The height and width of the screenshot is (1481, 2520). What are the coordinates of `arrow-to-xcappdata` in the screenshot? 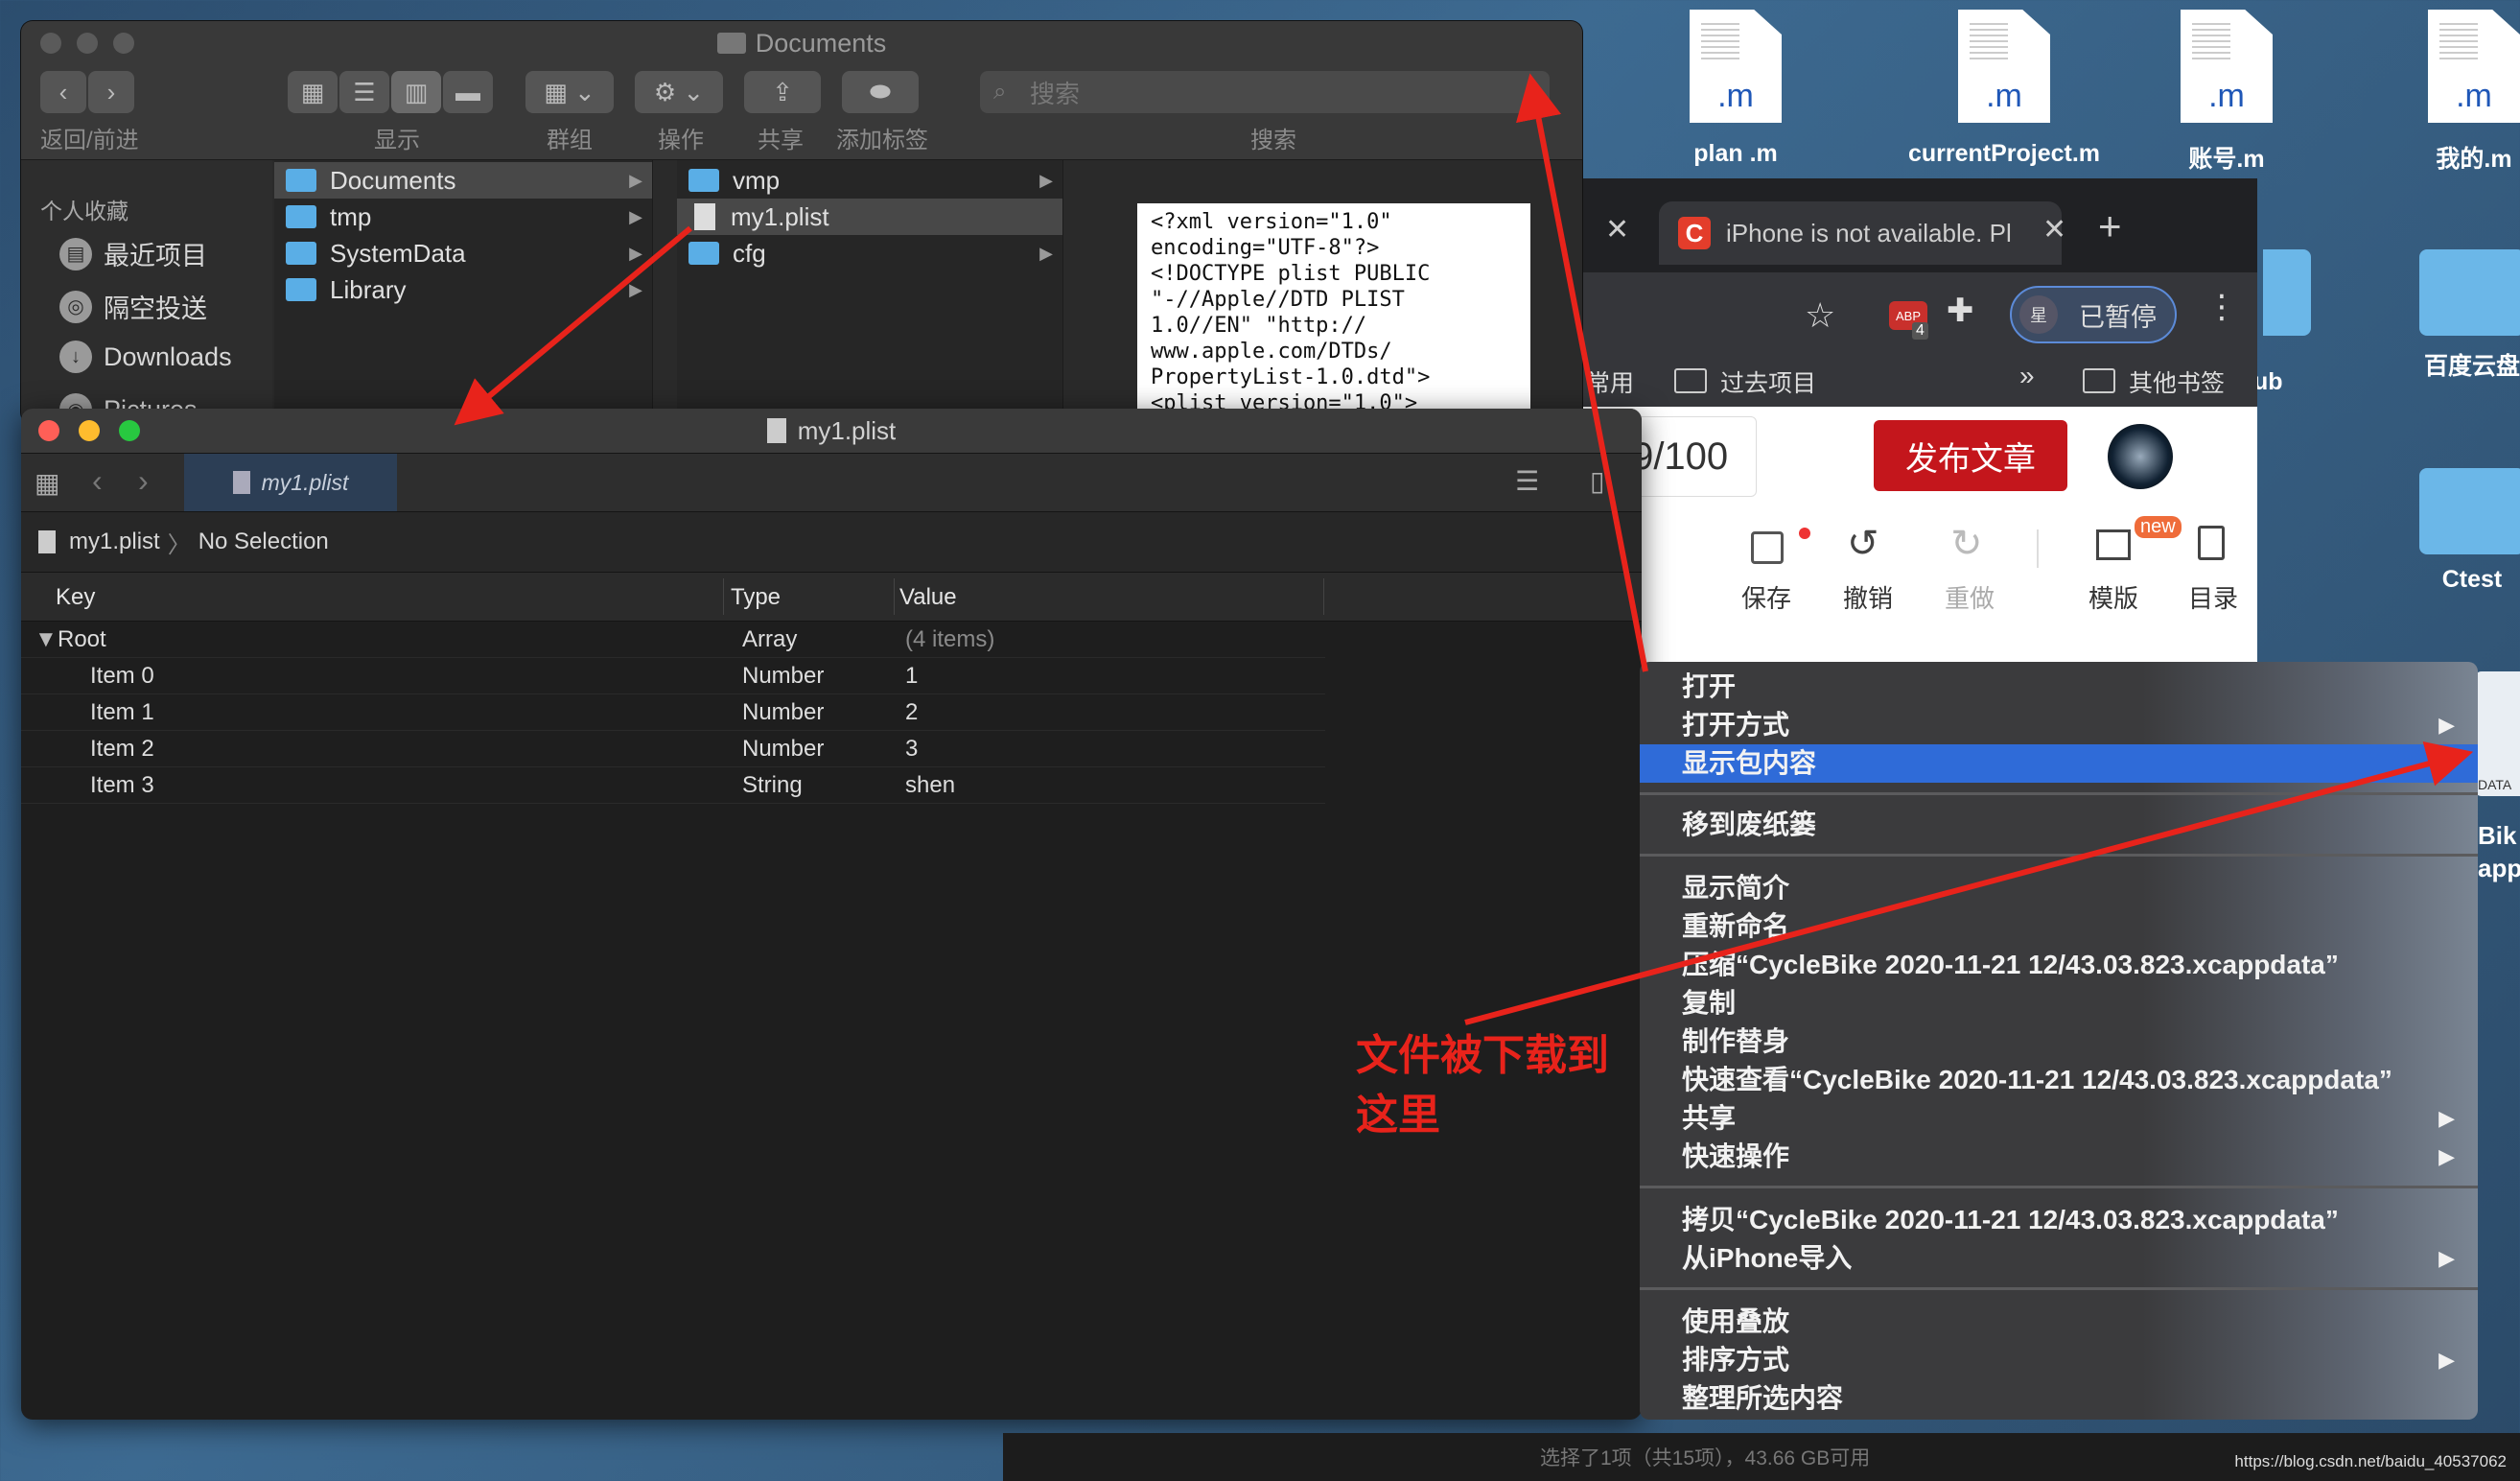 It's located at (1969, 883).